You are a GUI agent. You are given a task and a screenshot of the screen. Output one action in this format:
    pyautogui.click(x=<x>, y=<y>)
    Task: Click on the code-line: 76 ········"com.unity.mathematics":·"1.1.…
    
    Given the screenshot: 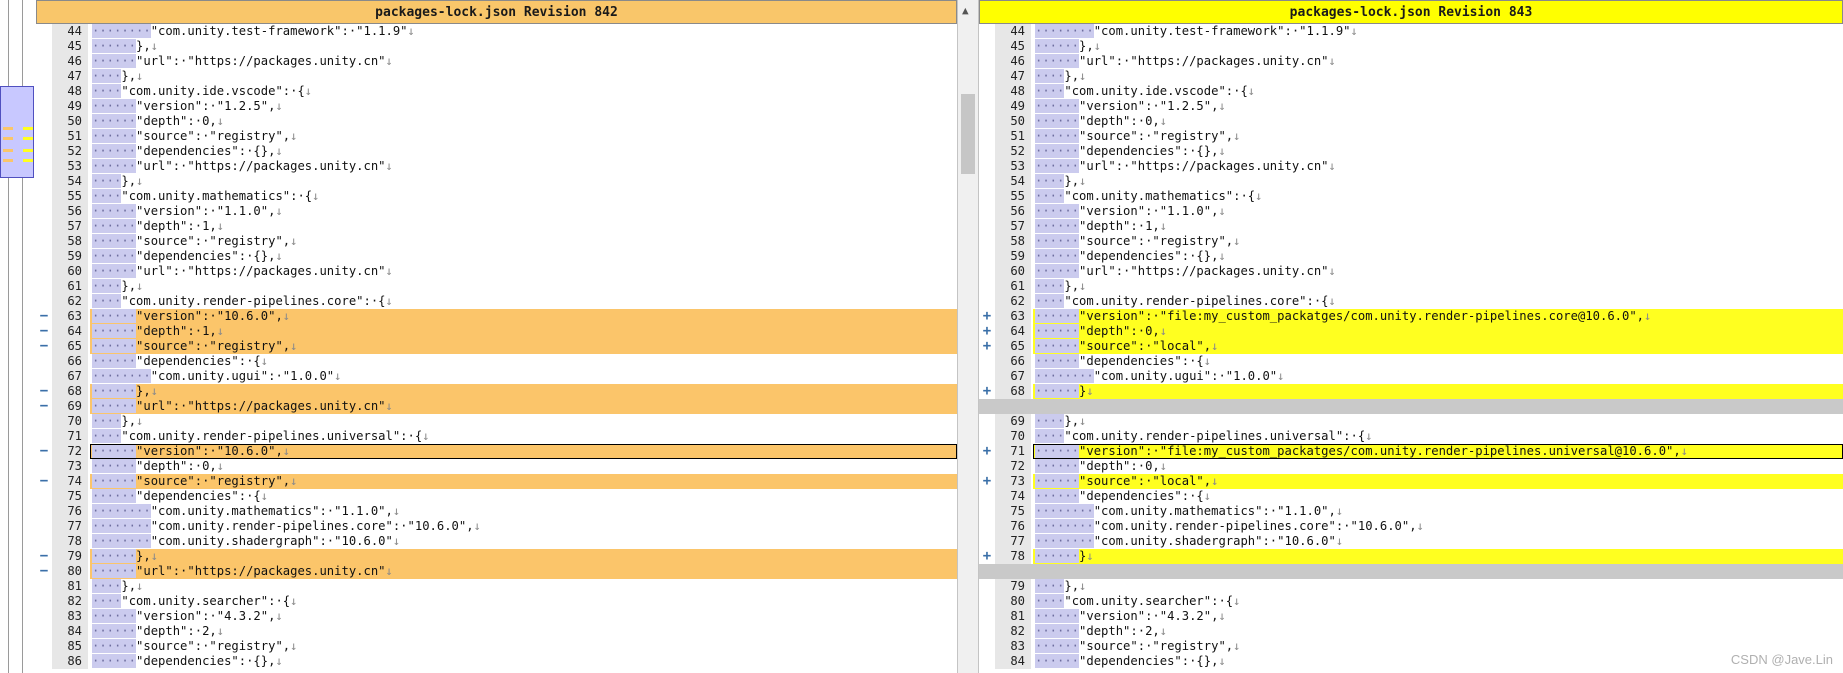 What is the action you would take?
    pyautogui.click(x=496, y=511)
    